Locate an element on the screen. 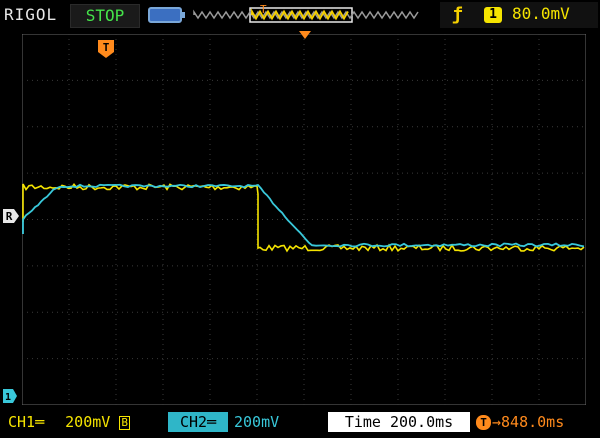  timebase-info: Time 200.0ms is located at coordinates (399, 422).